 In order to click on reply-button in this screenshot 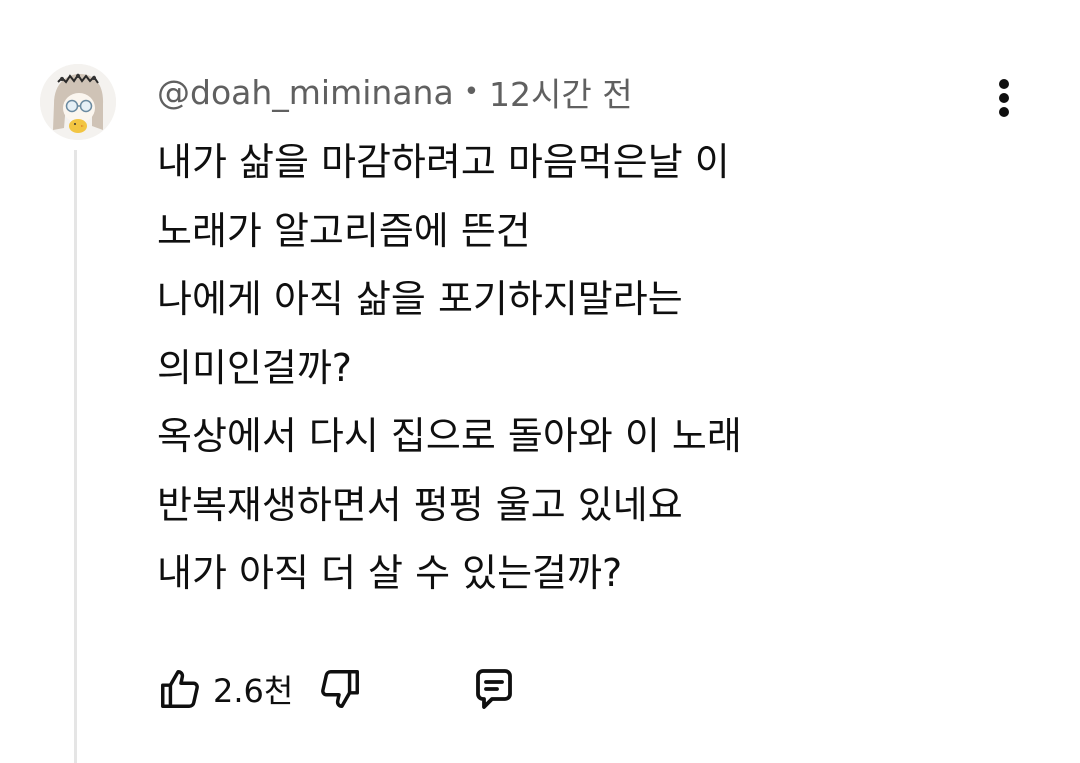, I will do `click(494, 689)`.